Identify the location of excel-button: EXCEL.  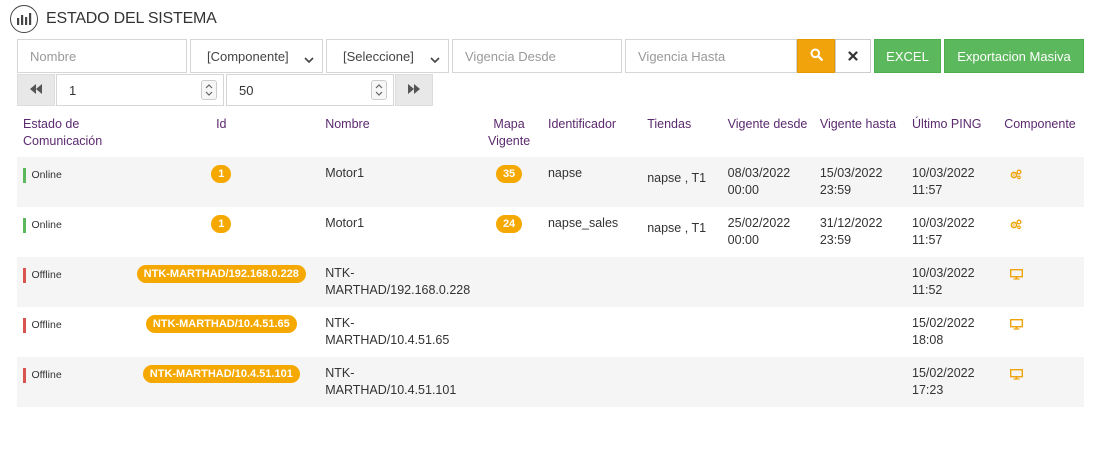
(907, 56).